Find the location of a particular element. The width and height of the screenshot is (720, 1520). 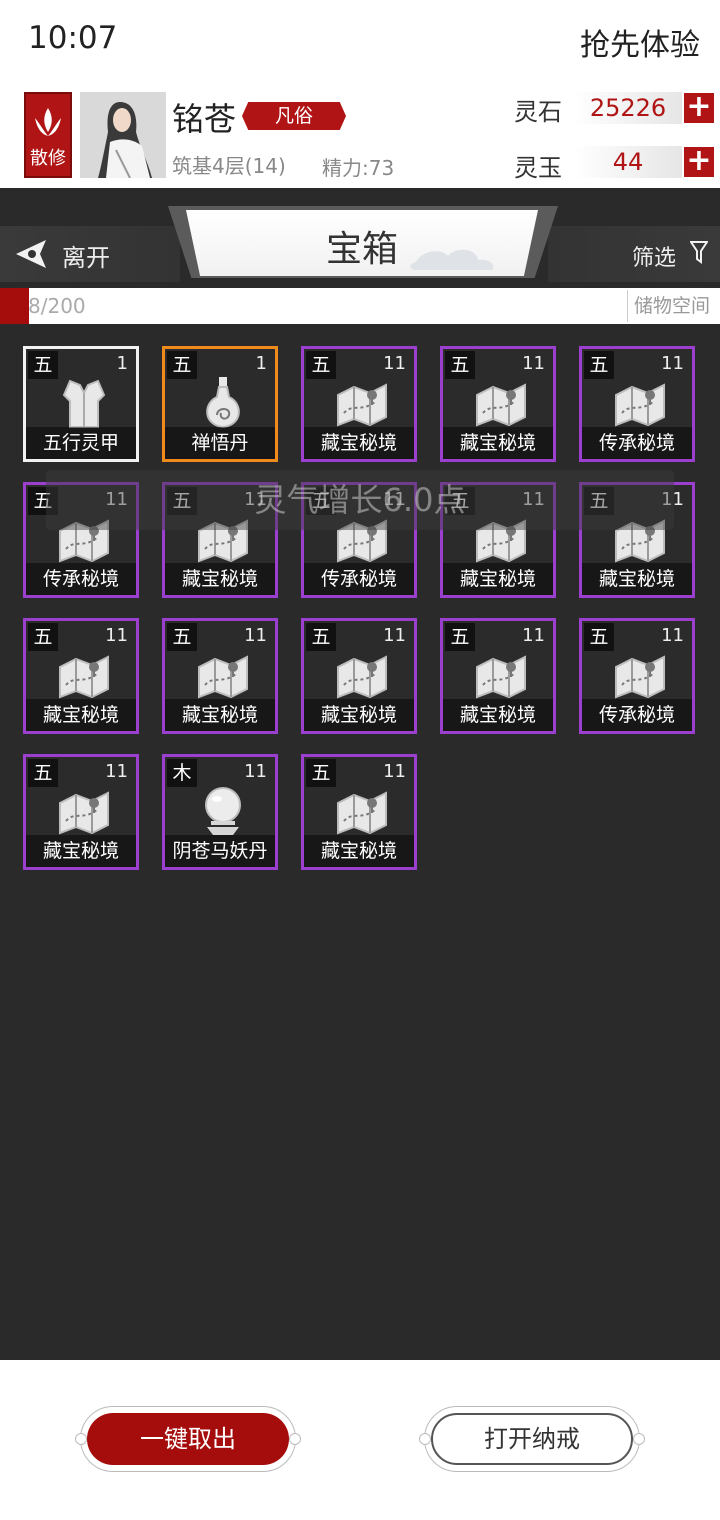

avatar-portrait is located at coordinates (123, 135).